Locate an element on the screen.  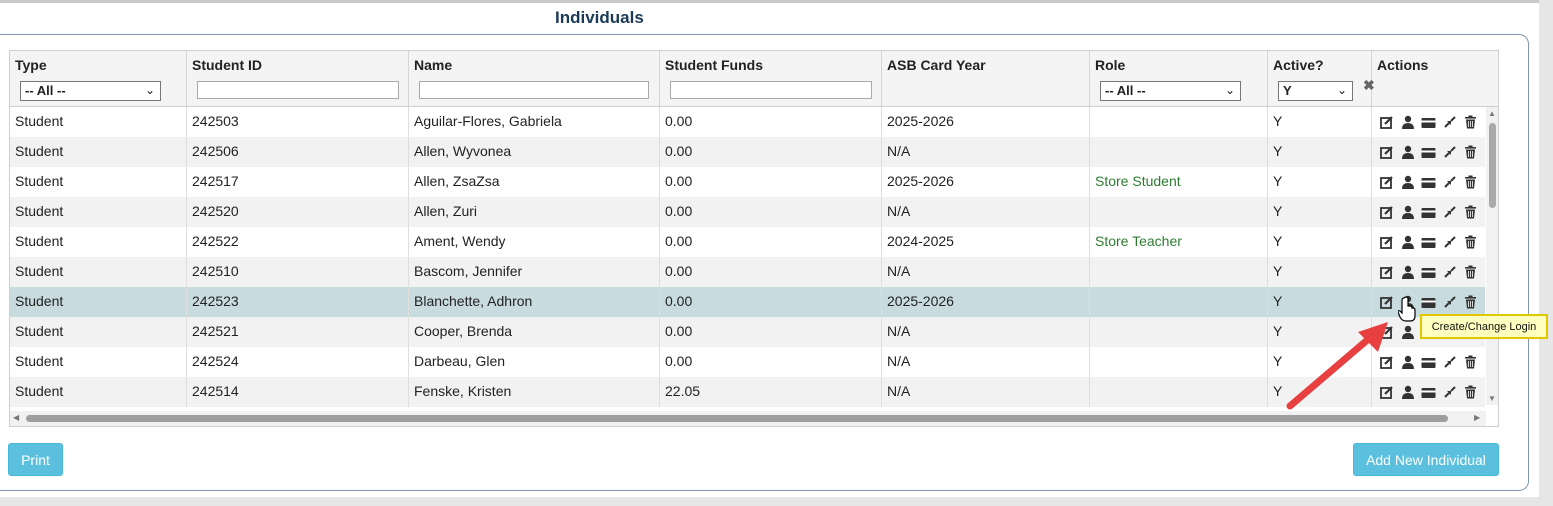
add-new-individual-button: Add New Individual is located at coordinates (1426, 459).